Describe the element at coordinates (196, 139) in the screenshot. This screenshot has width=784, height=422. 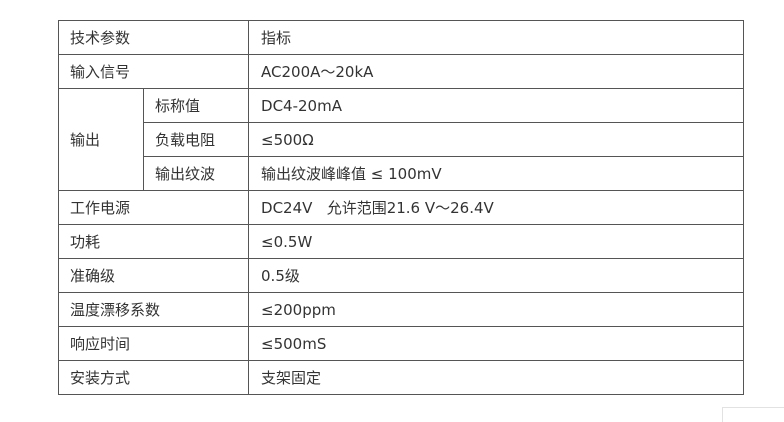
I see `output-load-label: 负载电阻` at that location.